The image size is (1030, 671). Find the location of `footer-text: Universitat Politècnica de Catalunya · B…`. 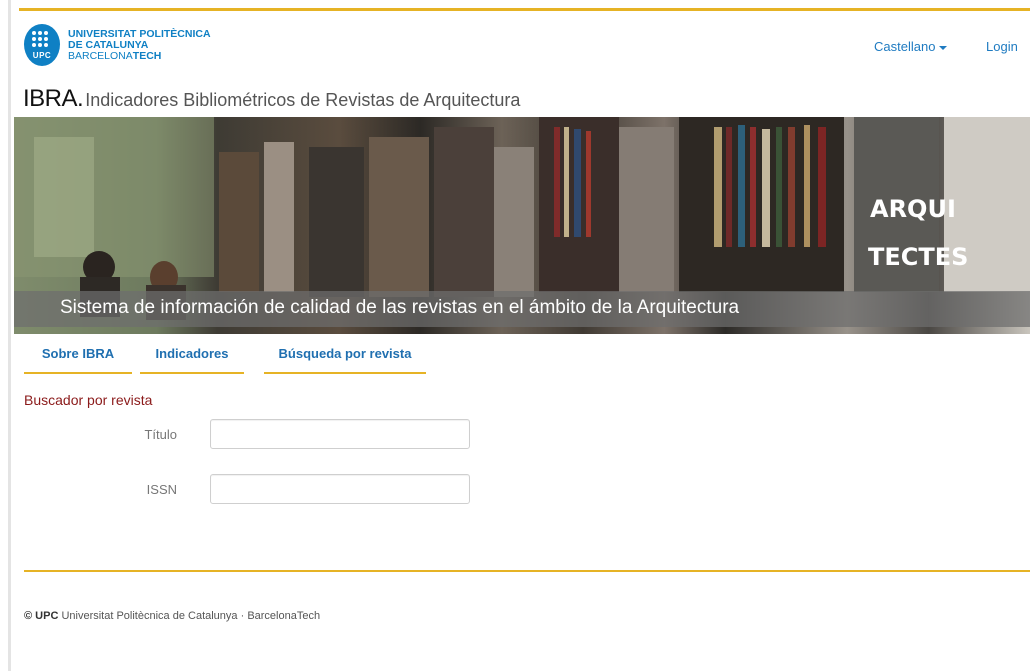

footer-text: Universitat Politècnica de Catalunya · B… is located at coordinates (189, 616).